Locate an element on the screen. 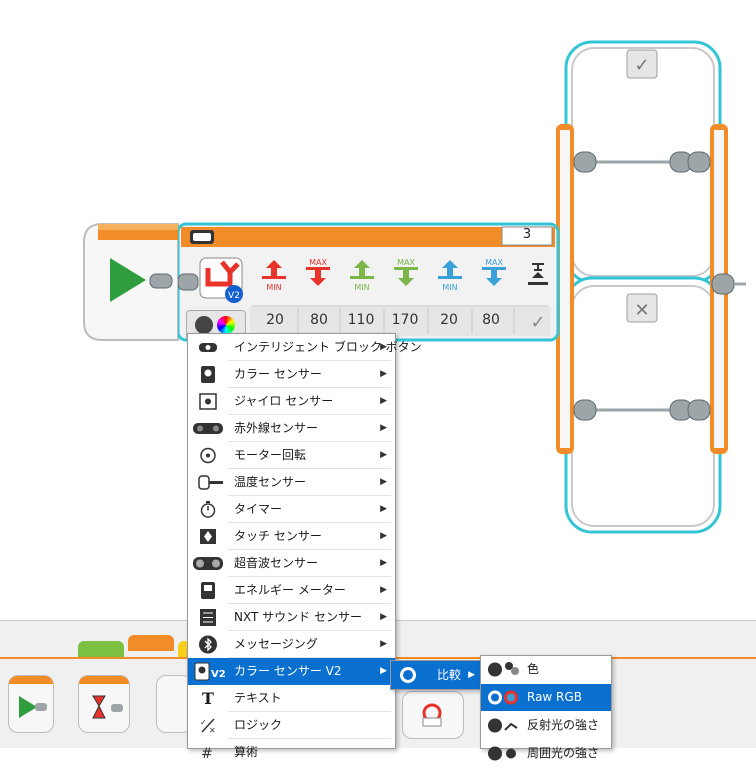  menu-item-color-sensor: カラー センサー ▶ is located at coordinates (291, 374).